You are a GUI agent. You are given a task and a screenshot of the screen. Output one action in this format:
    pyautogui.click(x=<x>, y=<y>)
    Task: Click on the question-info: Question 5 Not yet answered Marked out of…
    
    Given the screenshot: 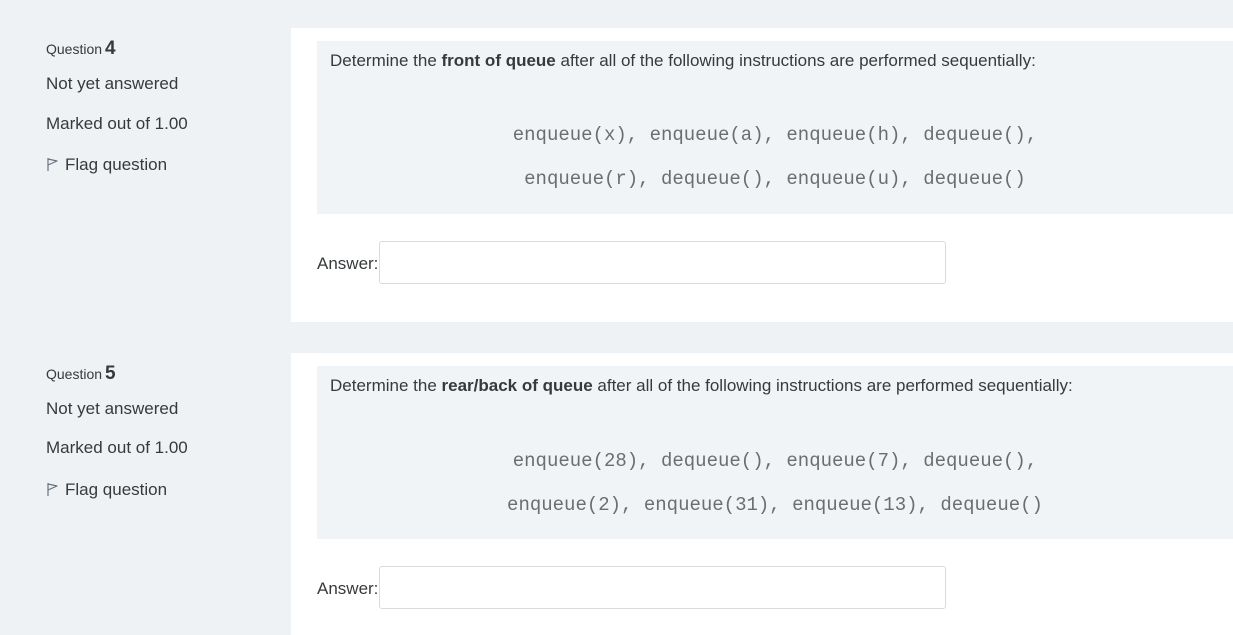 What is the action you would take?
    pyautogui.click(x=145, y=494)
    